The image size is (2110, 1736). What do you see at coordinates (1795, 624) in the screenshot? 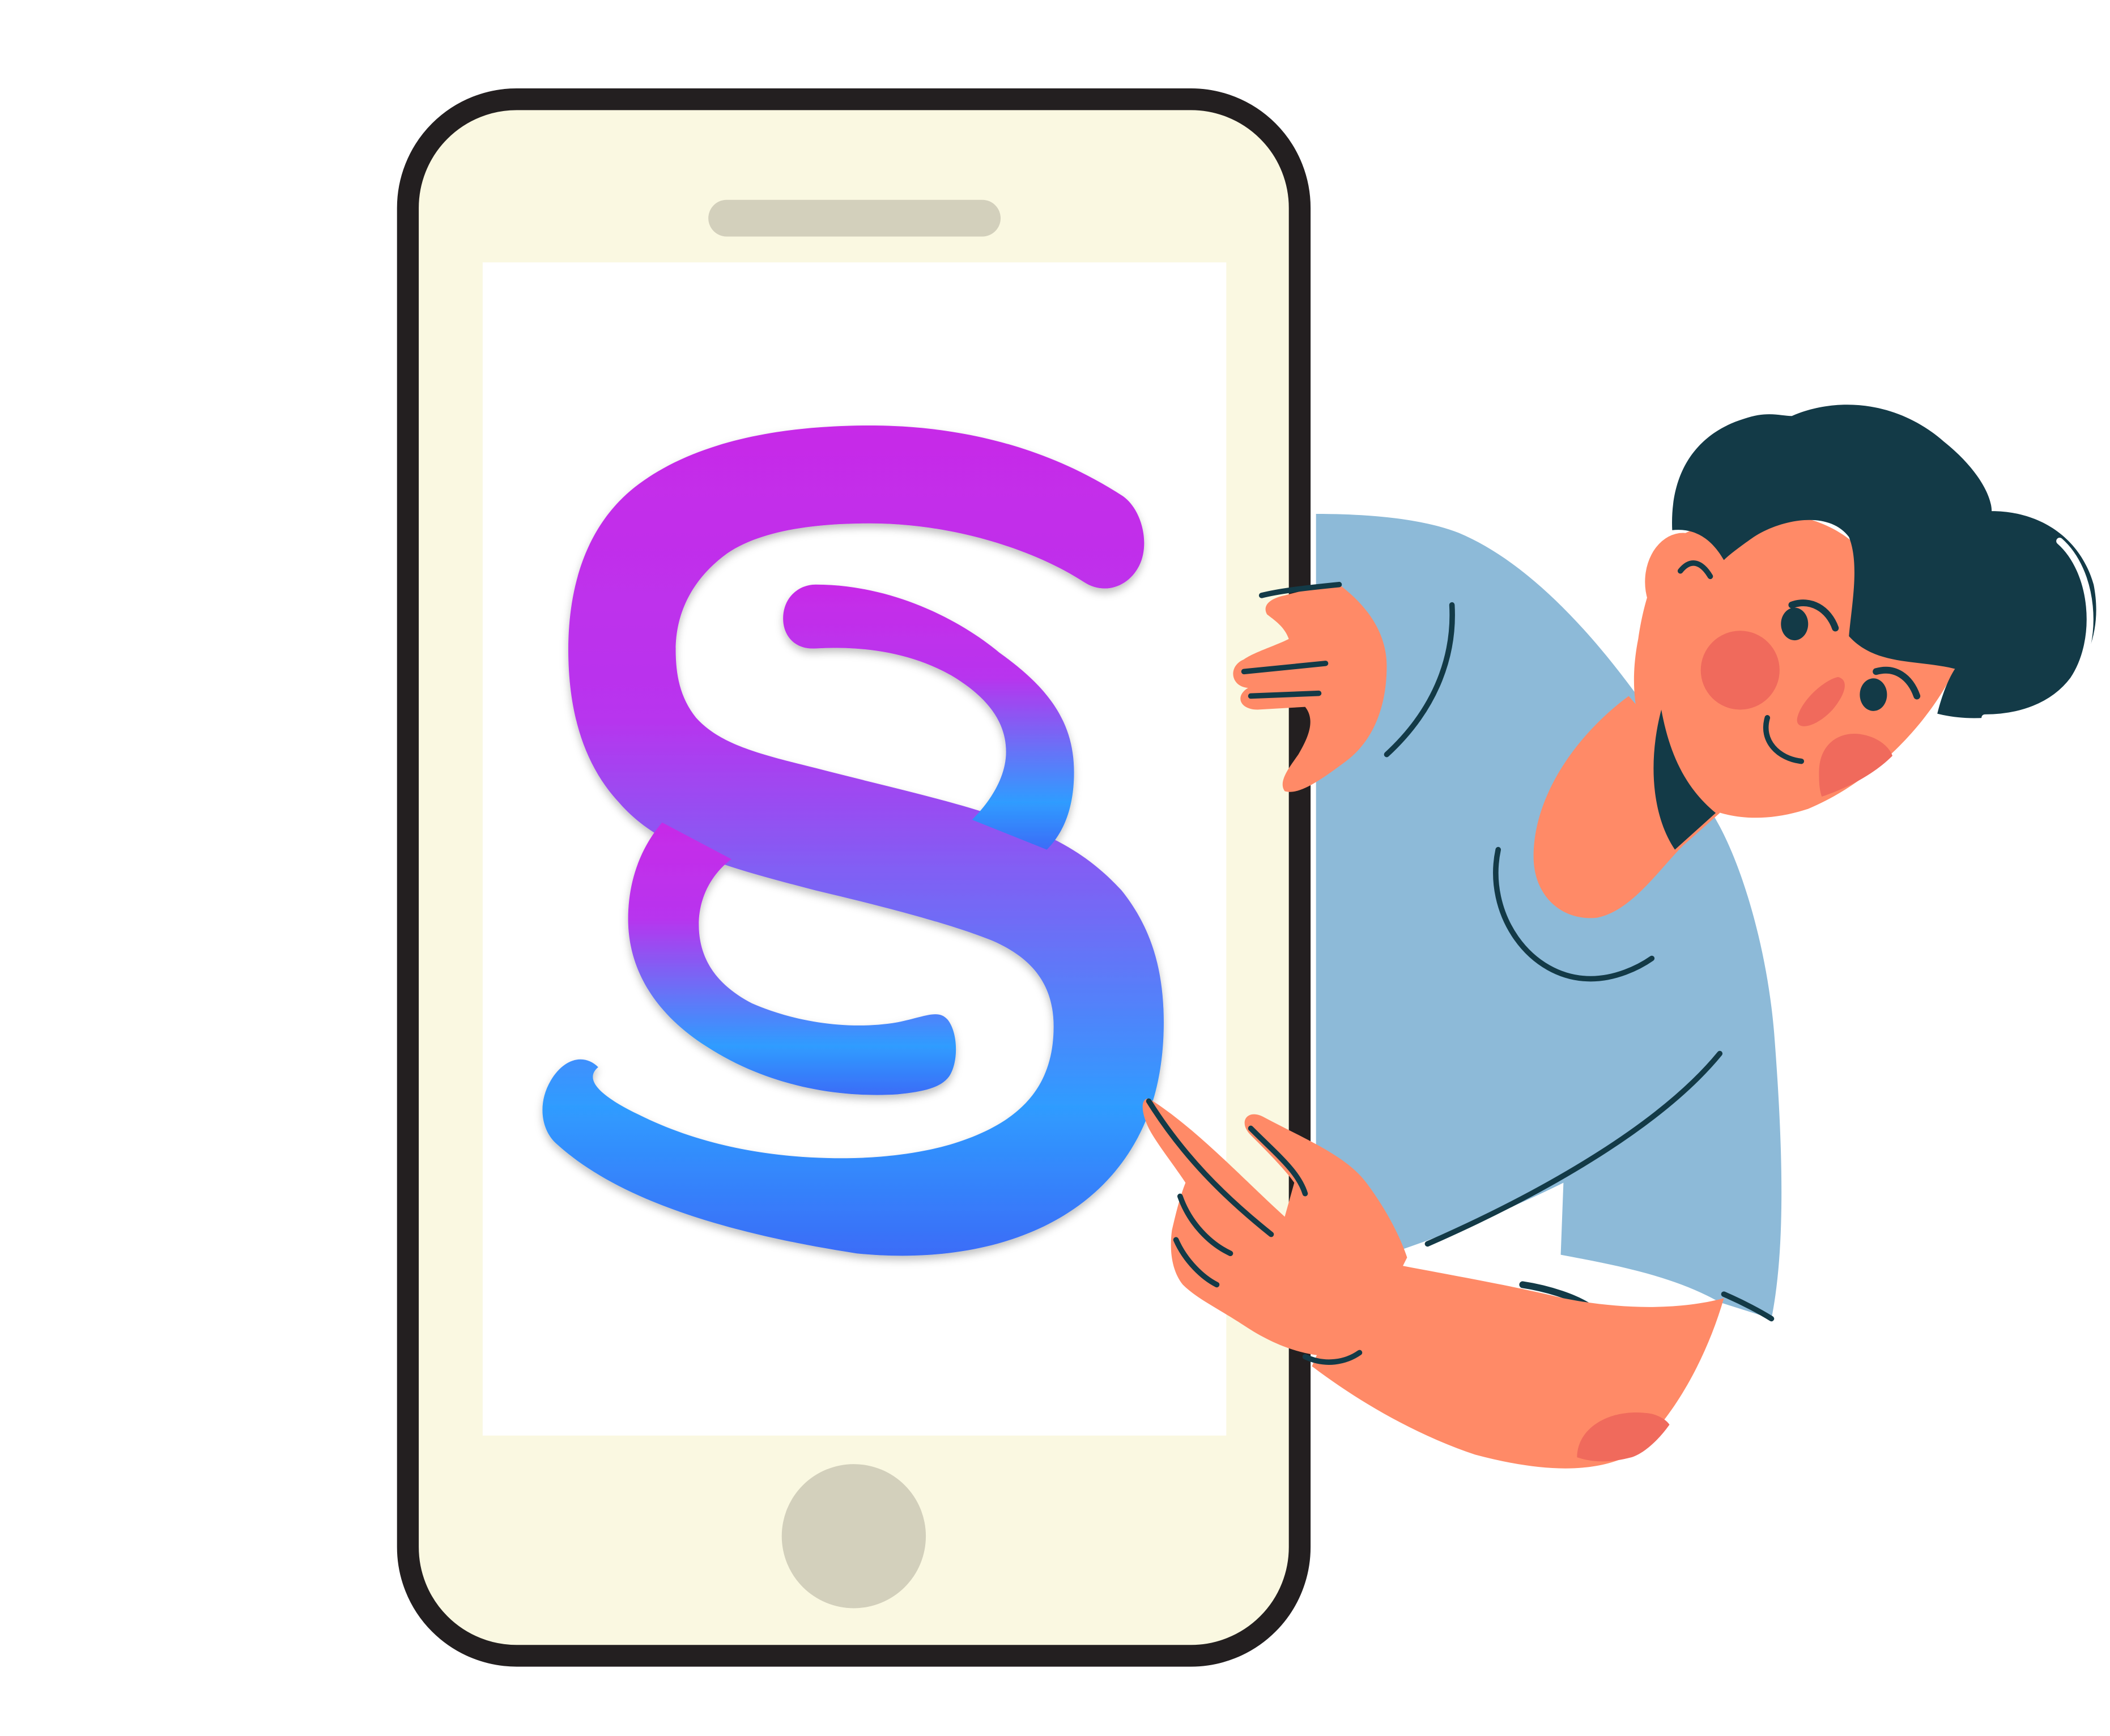
I see `left-eye` at bounding box center [1795, 624].